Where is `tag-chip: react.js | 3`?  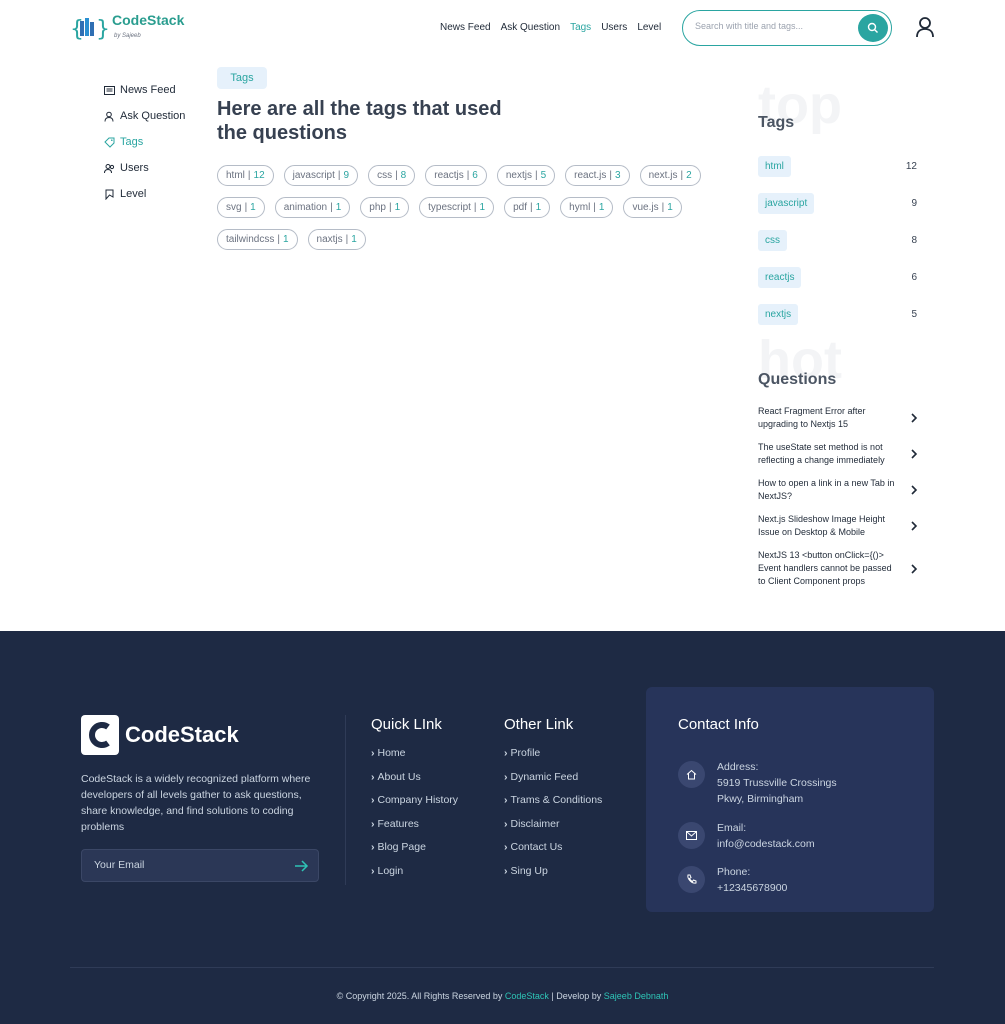 tag-chip: react.js | 3 is located at coordinates (597, 175).